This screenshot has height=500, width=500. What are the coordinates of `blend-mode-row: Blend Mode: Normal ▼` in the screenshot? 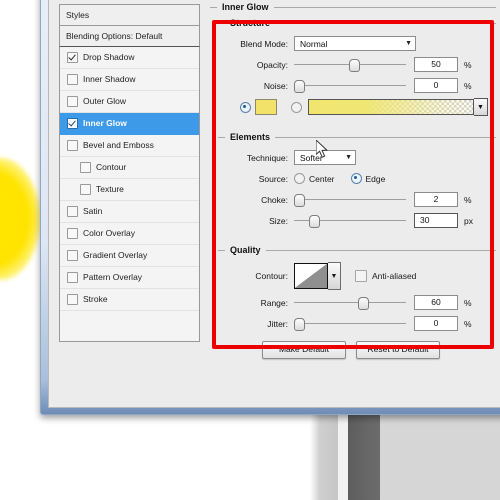 It's located at (356, 43).